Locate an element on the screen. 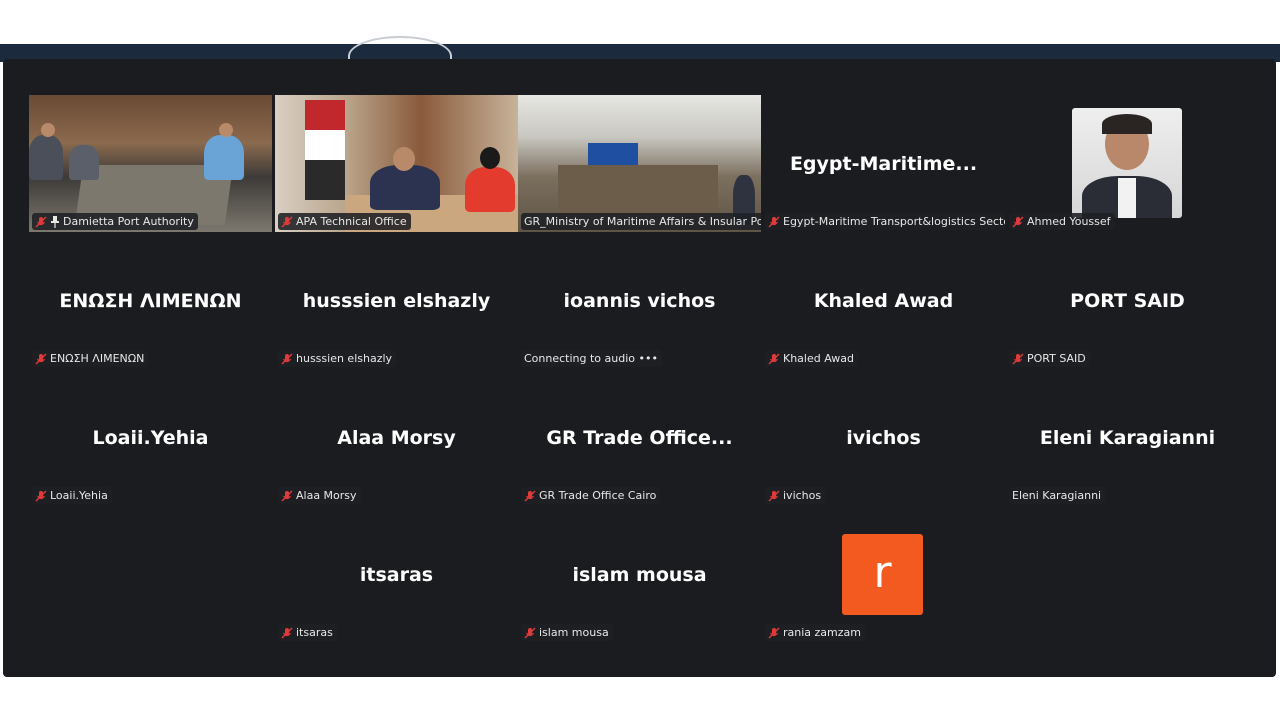 This screenshot has height=720, width=1280. participant-display-name: ivichos is located at coordinates (883, 437).